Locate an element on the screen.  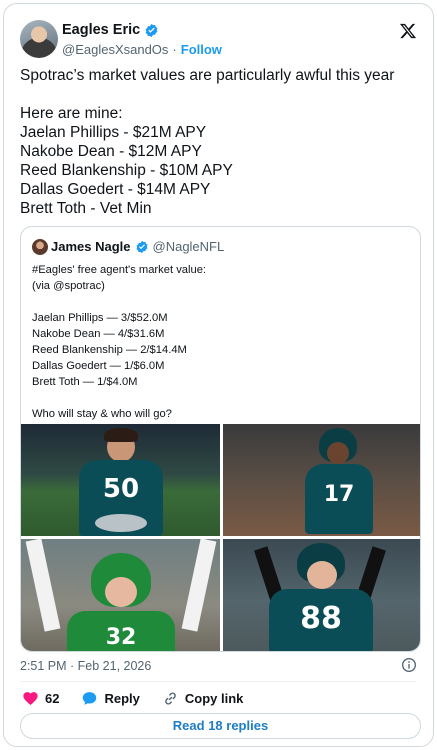
author-display-name: Eagles Eric is located at coordinates (101, 30).